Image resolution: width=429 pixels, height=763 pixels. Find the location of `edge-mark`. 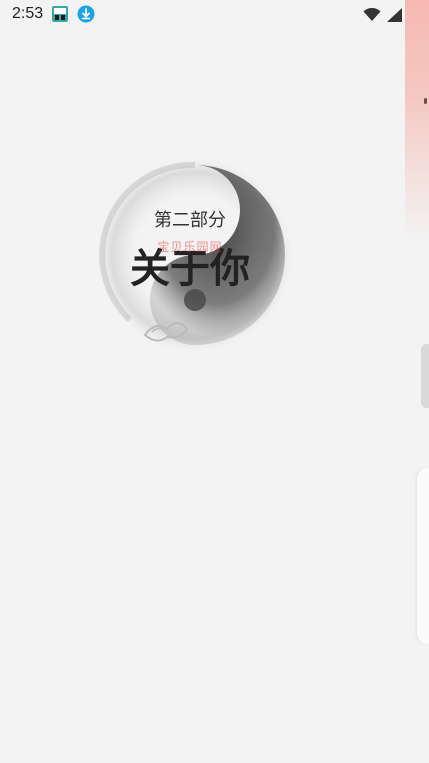

edge-mark is located at coordinates (425, 101).